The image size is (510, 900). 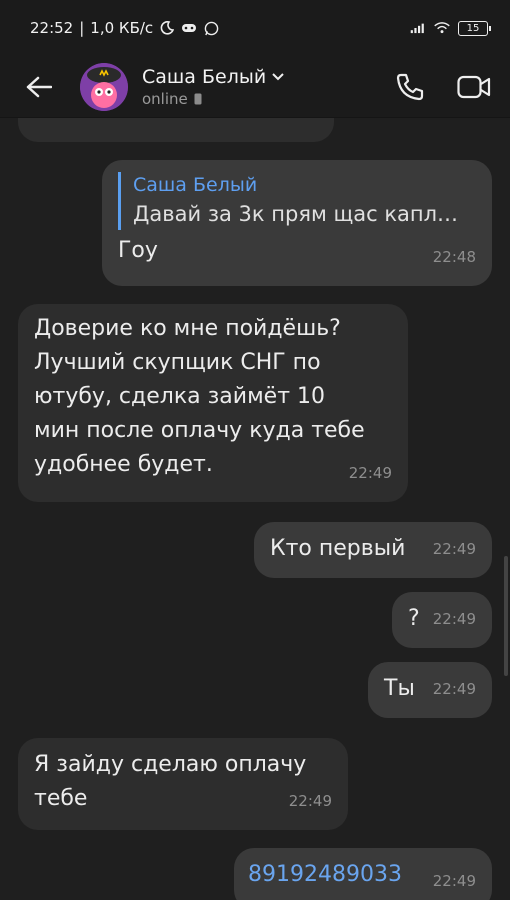 What do you see at coordinates (122, 28) in the screenshot?
I see `network-speed: 1,0 КБ/с` at bounding box center [122, 28].